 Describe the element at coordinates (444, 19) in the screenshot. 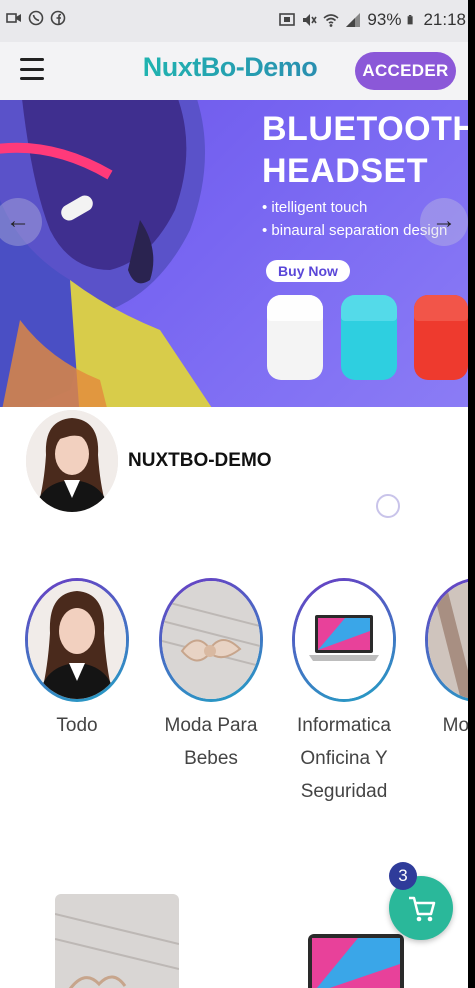

I see `clock: 21:18` at that location.